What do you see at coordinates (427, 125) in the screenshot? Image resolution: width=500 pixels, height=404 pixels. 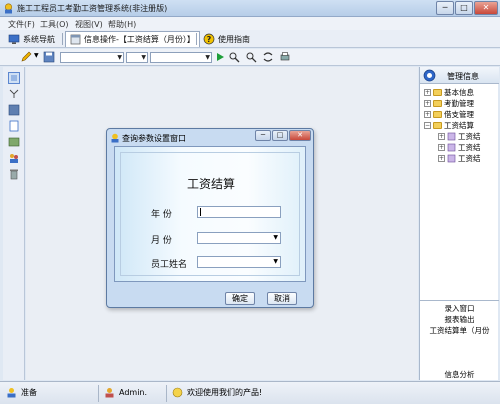 I see `collapse-icon: −` at bounding box center [427, 125].